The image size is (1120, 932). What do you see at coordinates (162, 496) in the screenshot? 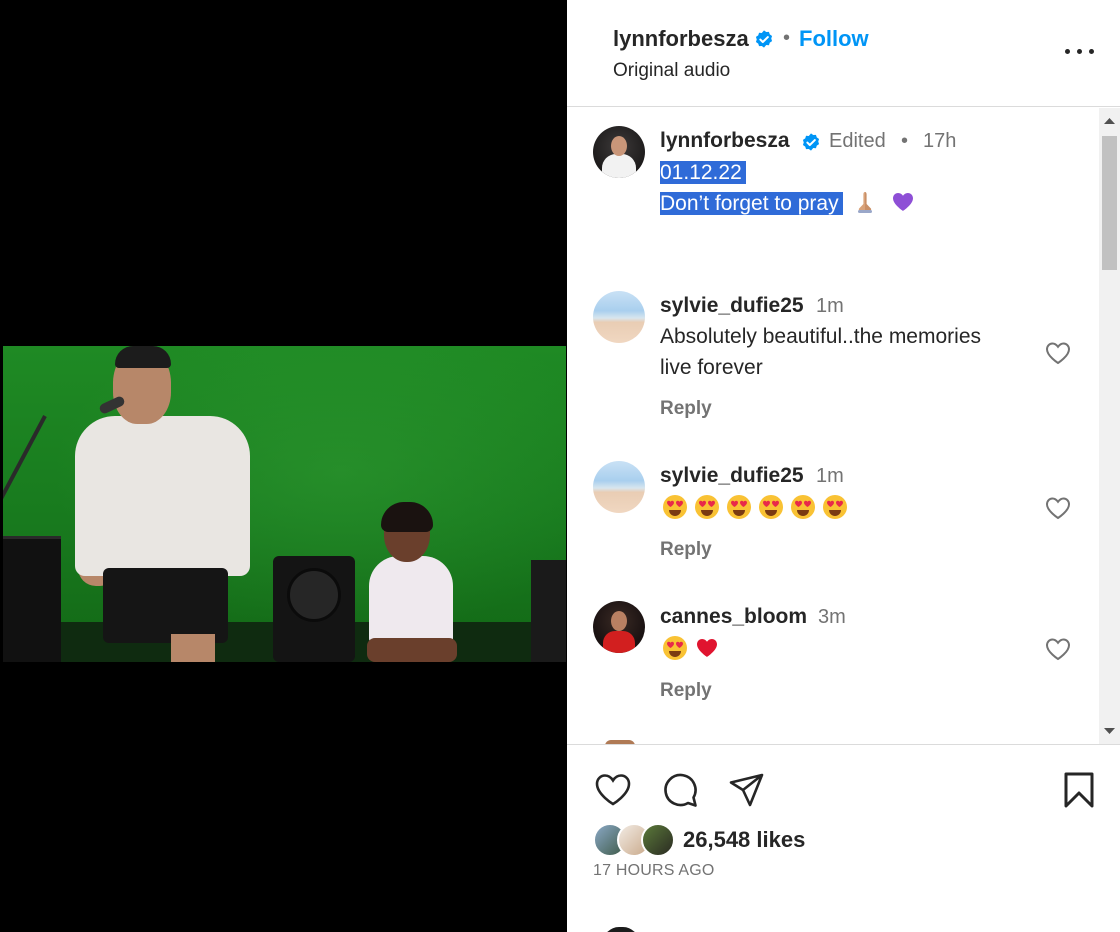
I see `performer-shirt` at bounding box center [162, 496].